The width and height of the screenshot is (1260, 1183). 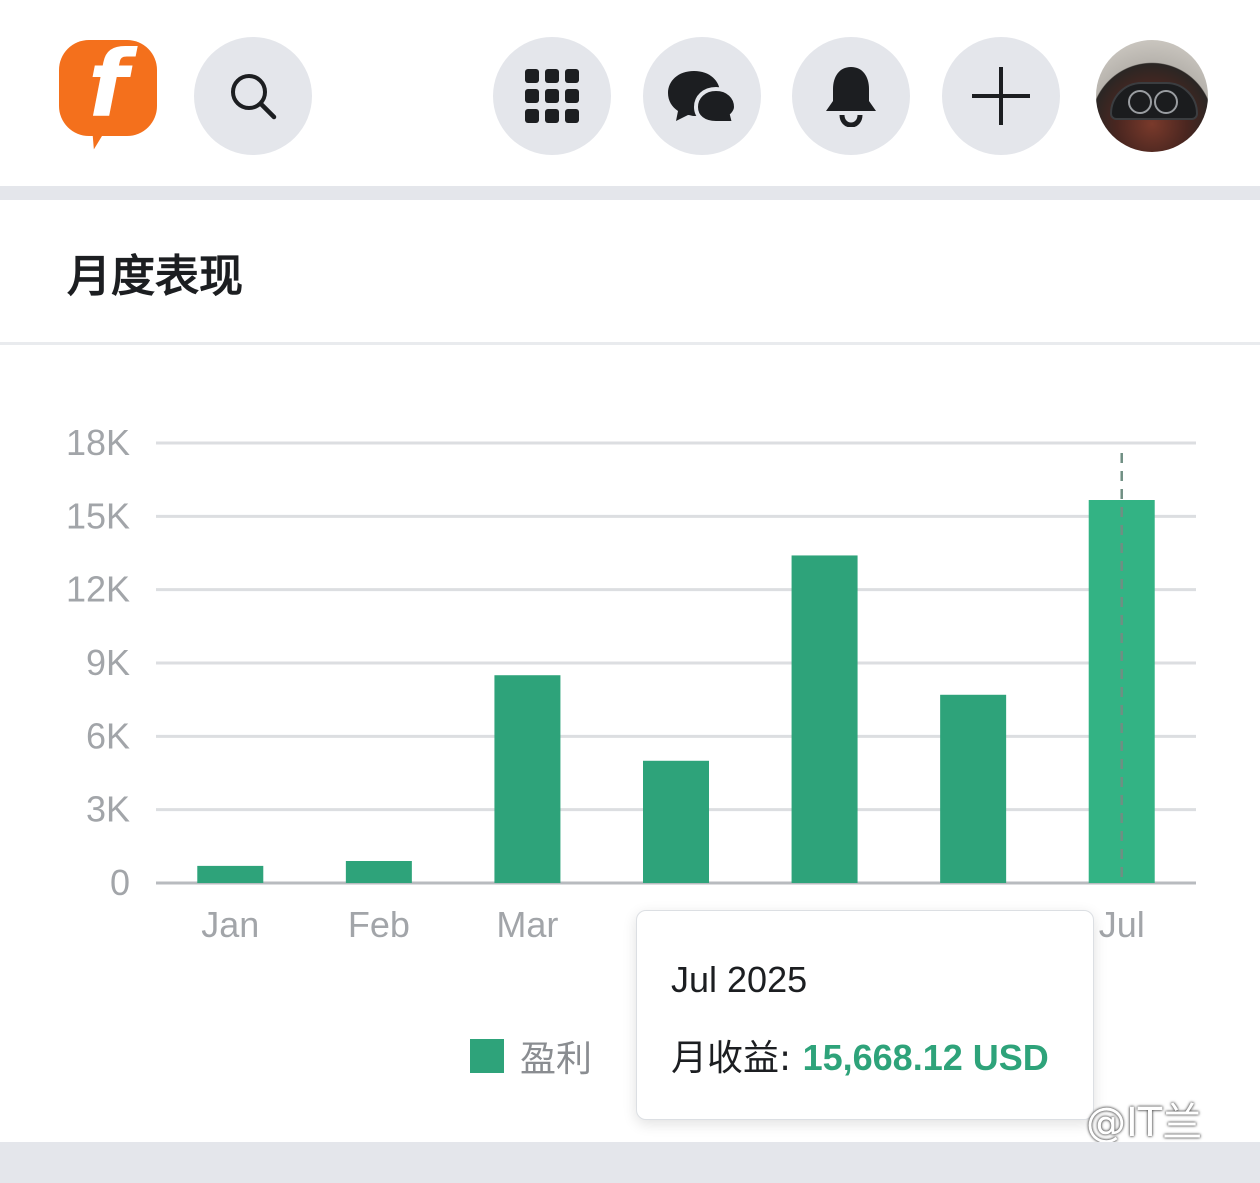 I want to click on app-logo-letter: f, so click(x=108, y=84).